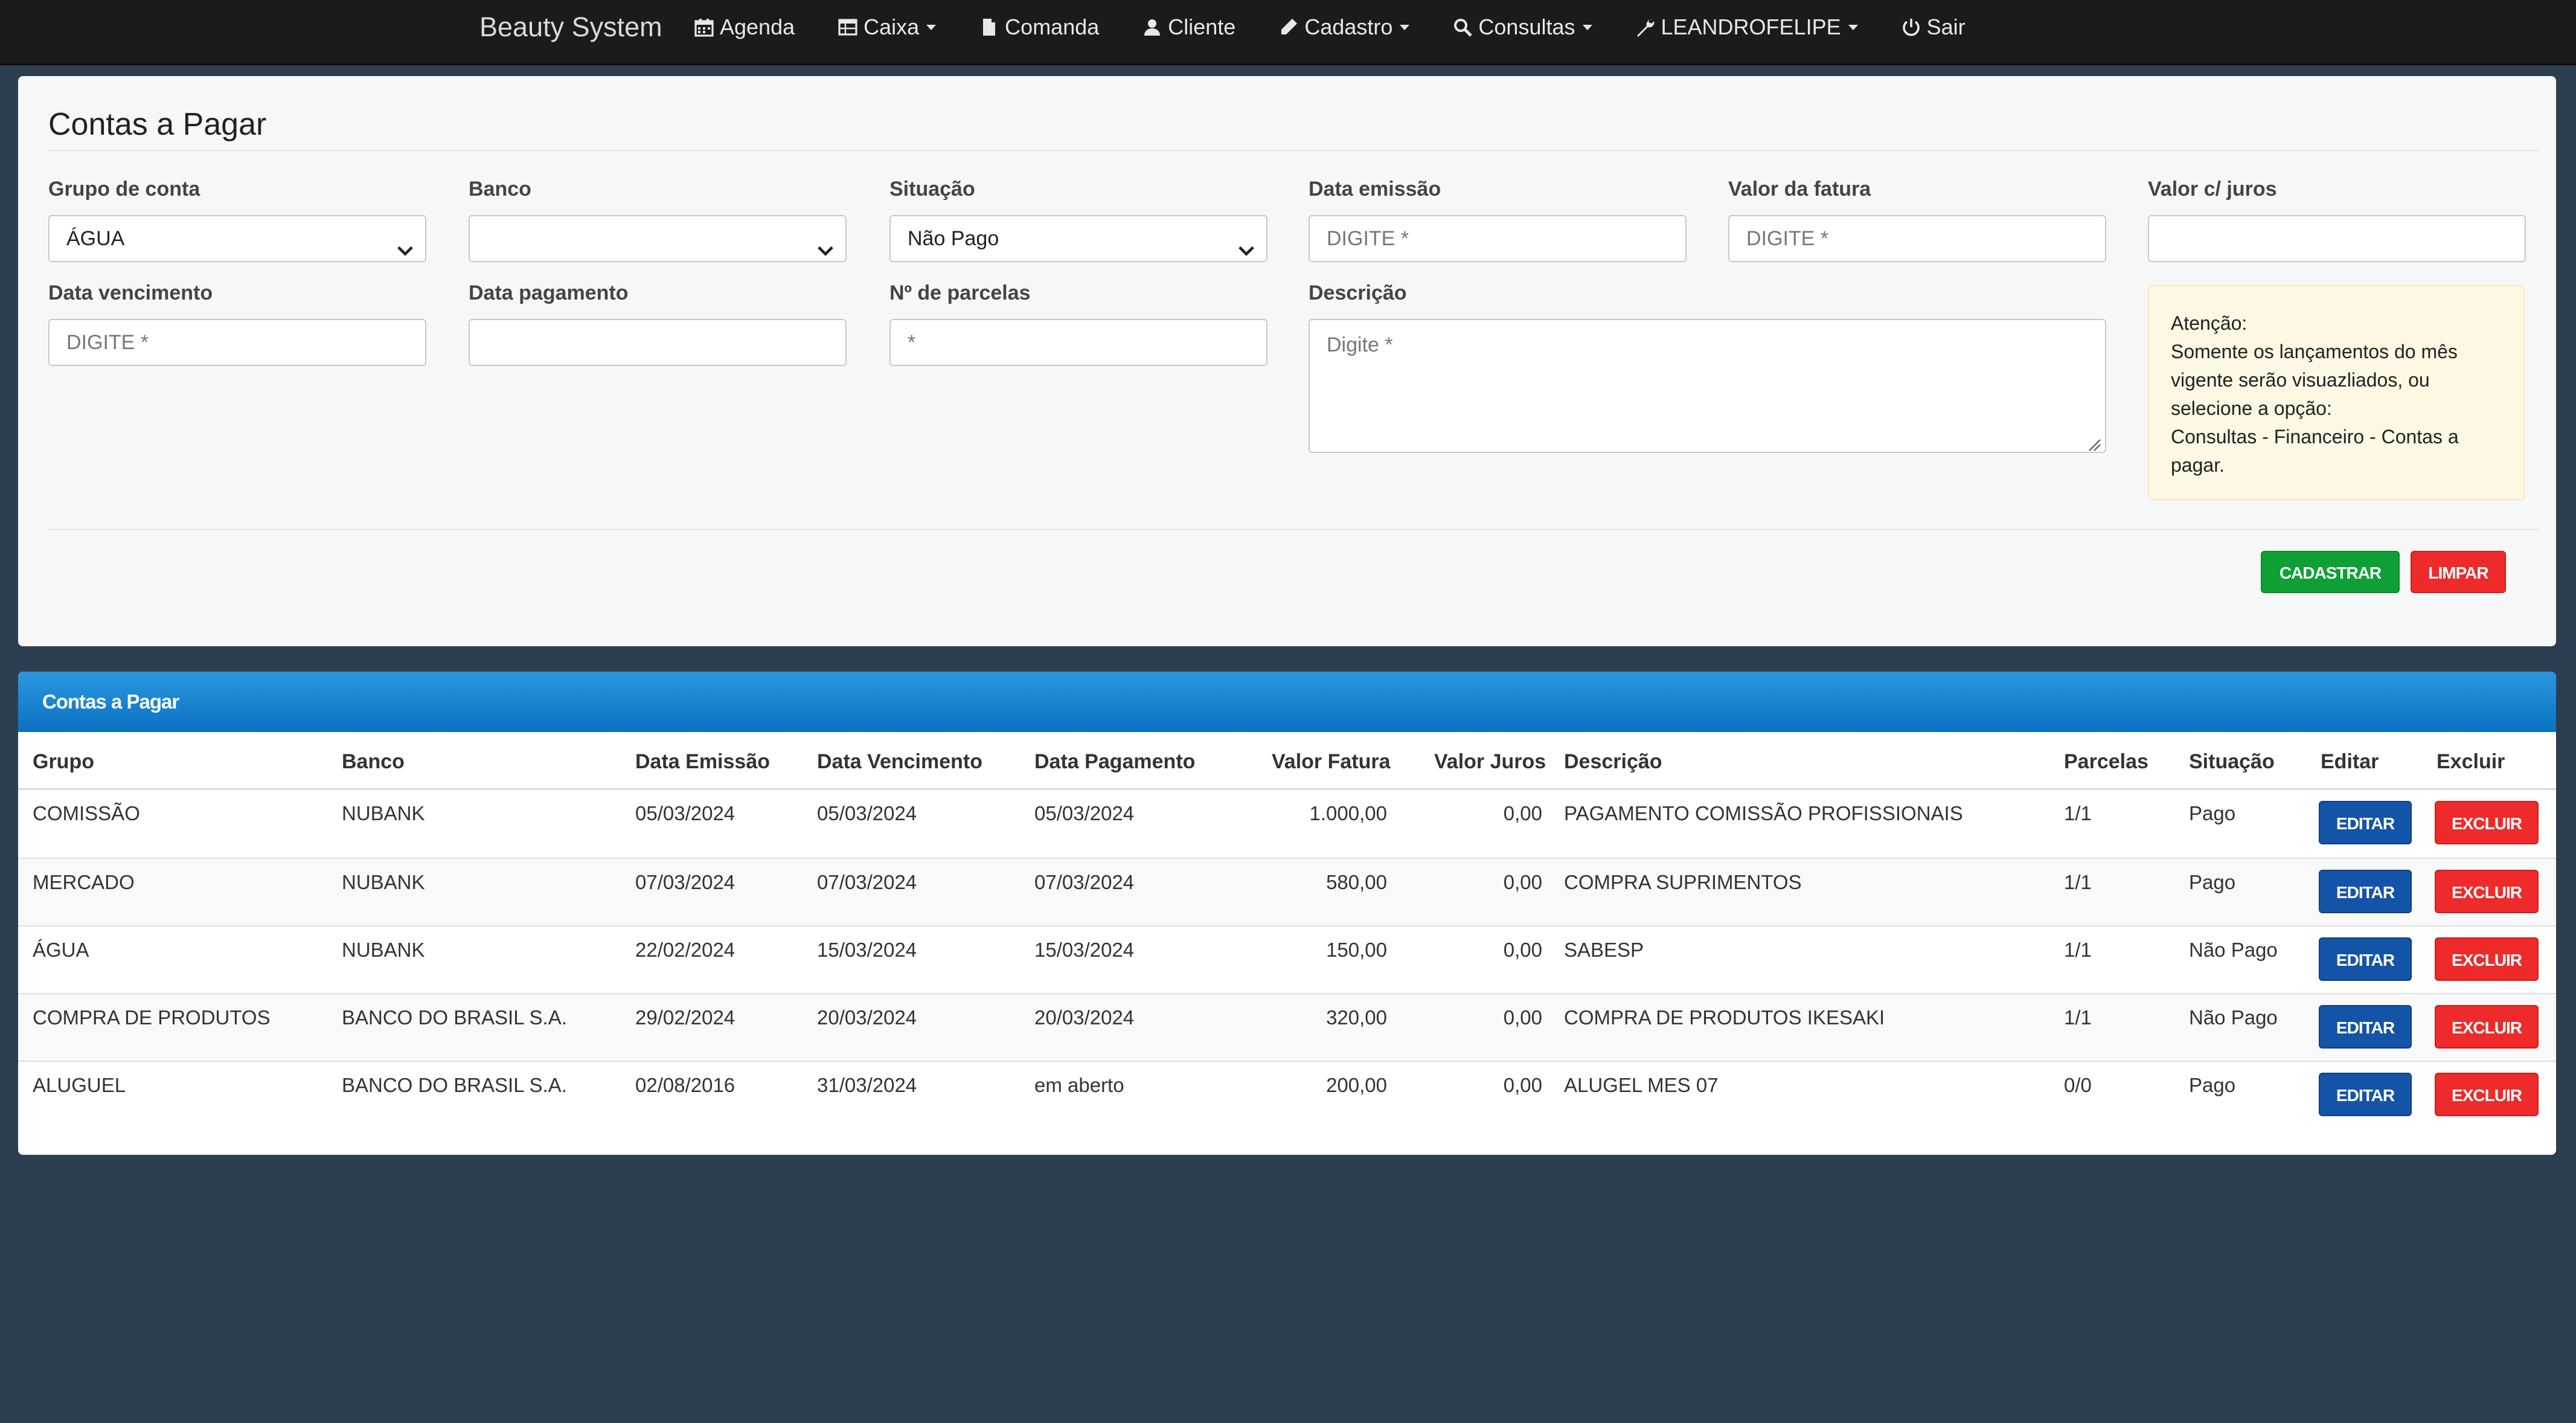  I want to click on nav-cliente: Cliente, so click(1188, 27).